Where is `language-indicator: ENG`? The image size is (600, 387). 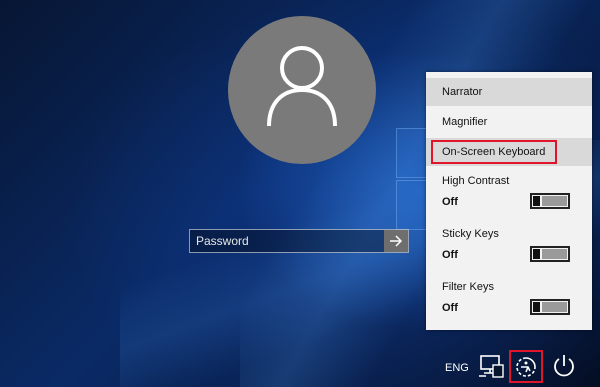 language-indicator: ENG is located at coordinates (457, 368).